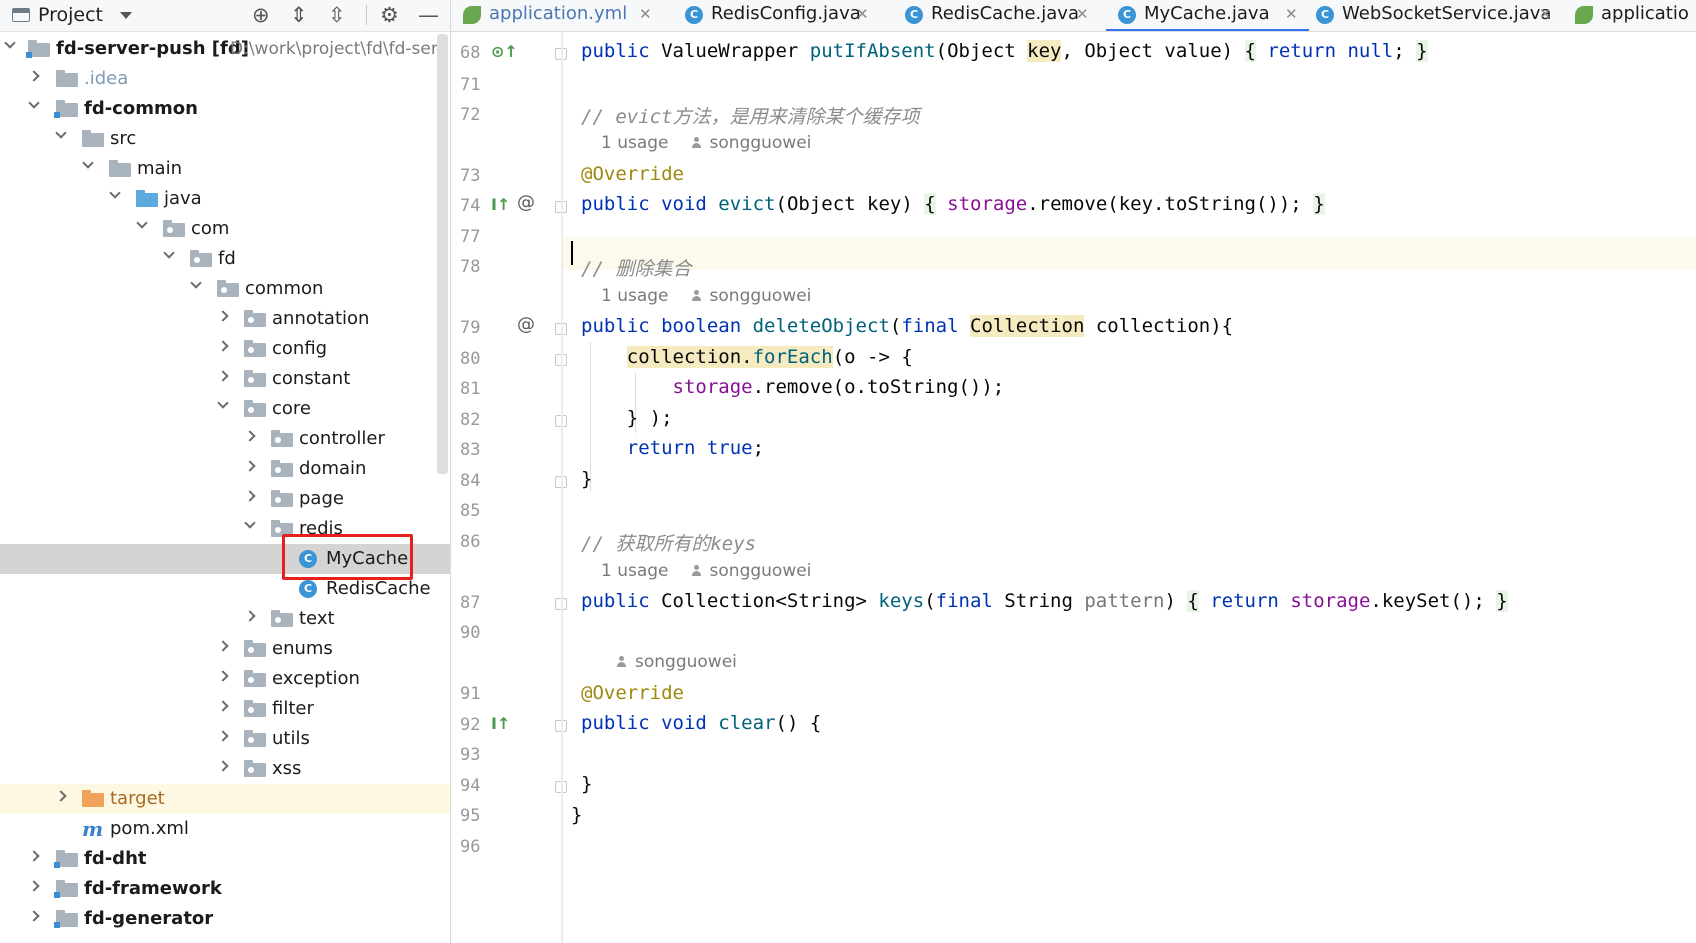 Image resolution: width=1696 pixels, height=943 pixels. I want to click on tree-item-fd-dht: fd-dht, so click(225, 859).